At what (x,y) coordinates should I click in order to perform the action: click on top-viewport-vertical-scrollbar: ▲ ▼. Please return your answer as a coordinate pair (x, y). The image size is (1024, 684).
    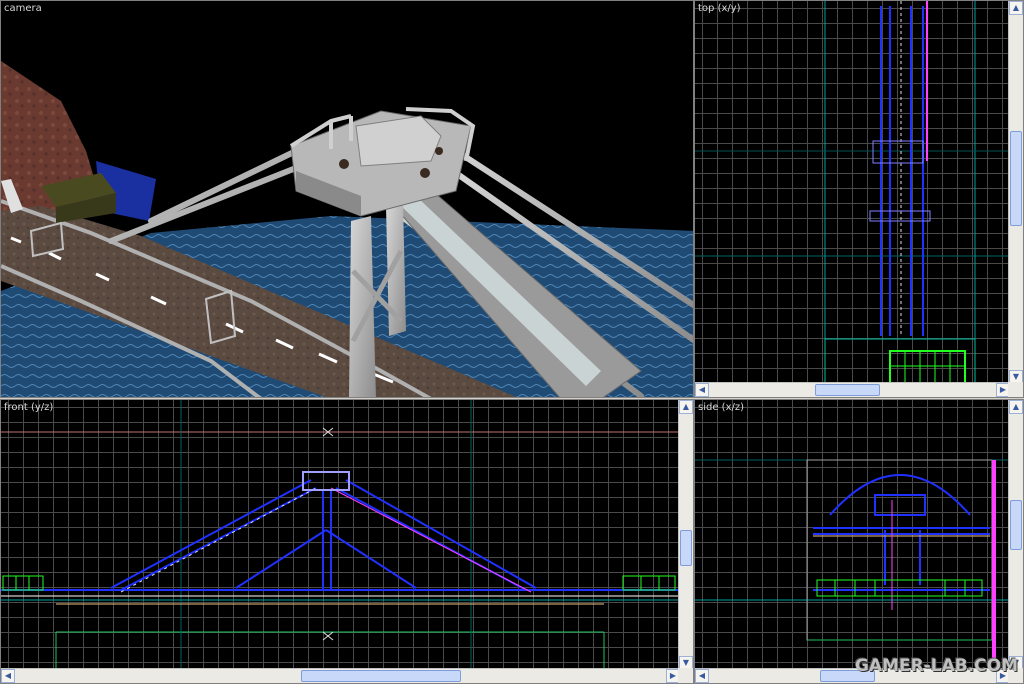
    Looking at the image, I should click on (1015, 192).